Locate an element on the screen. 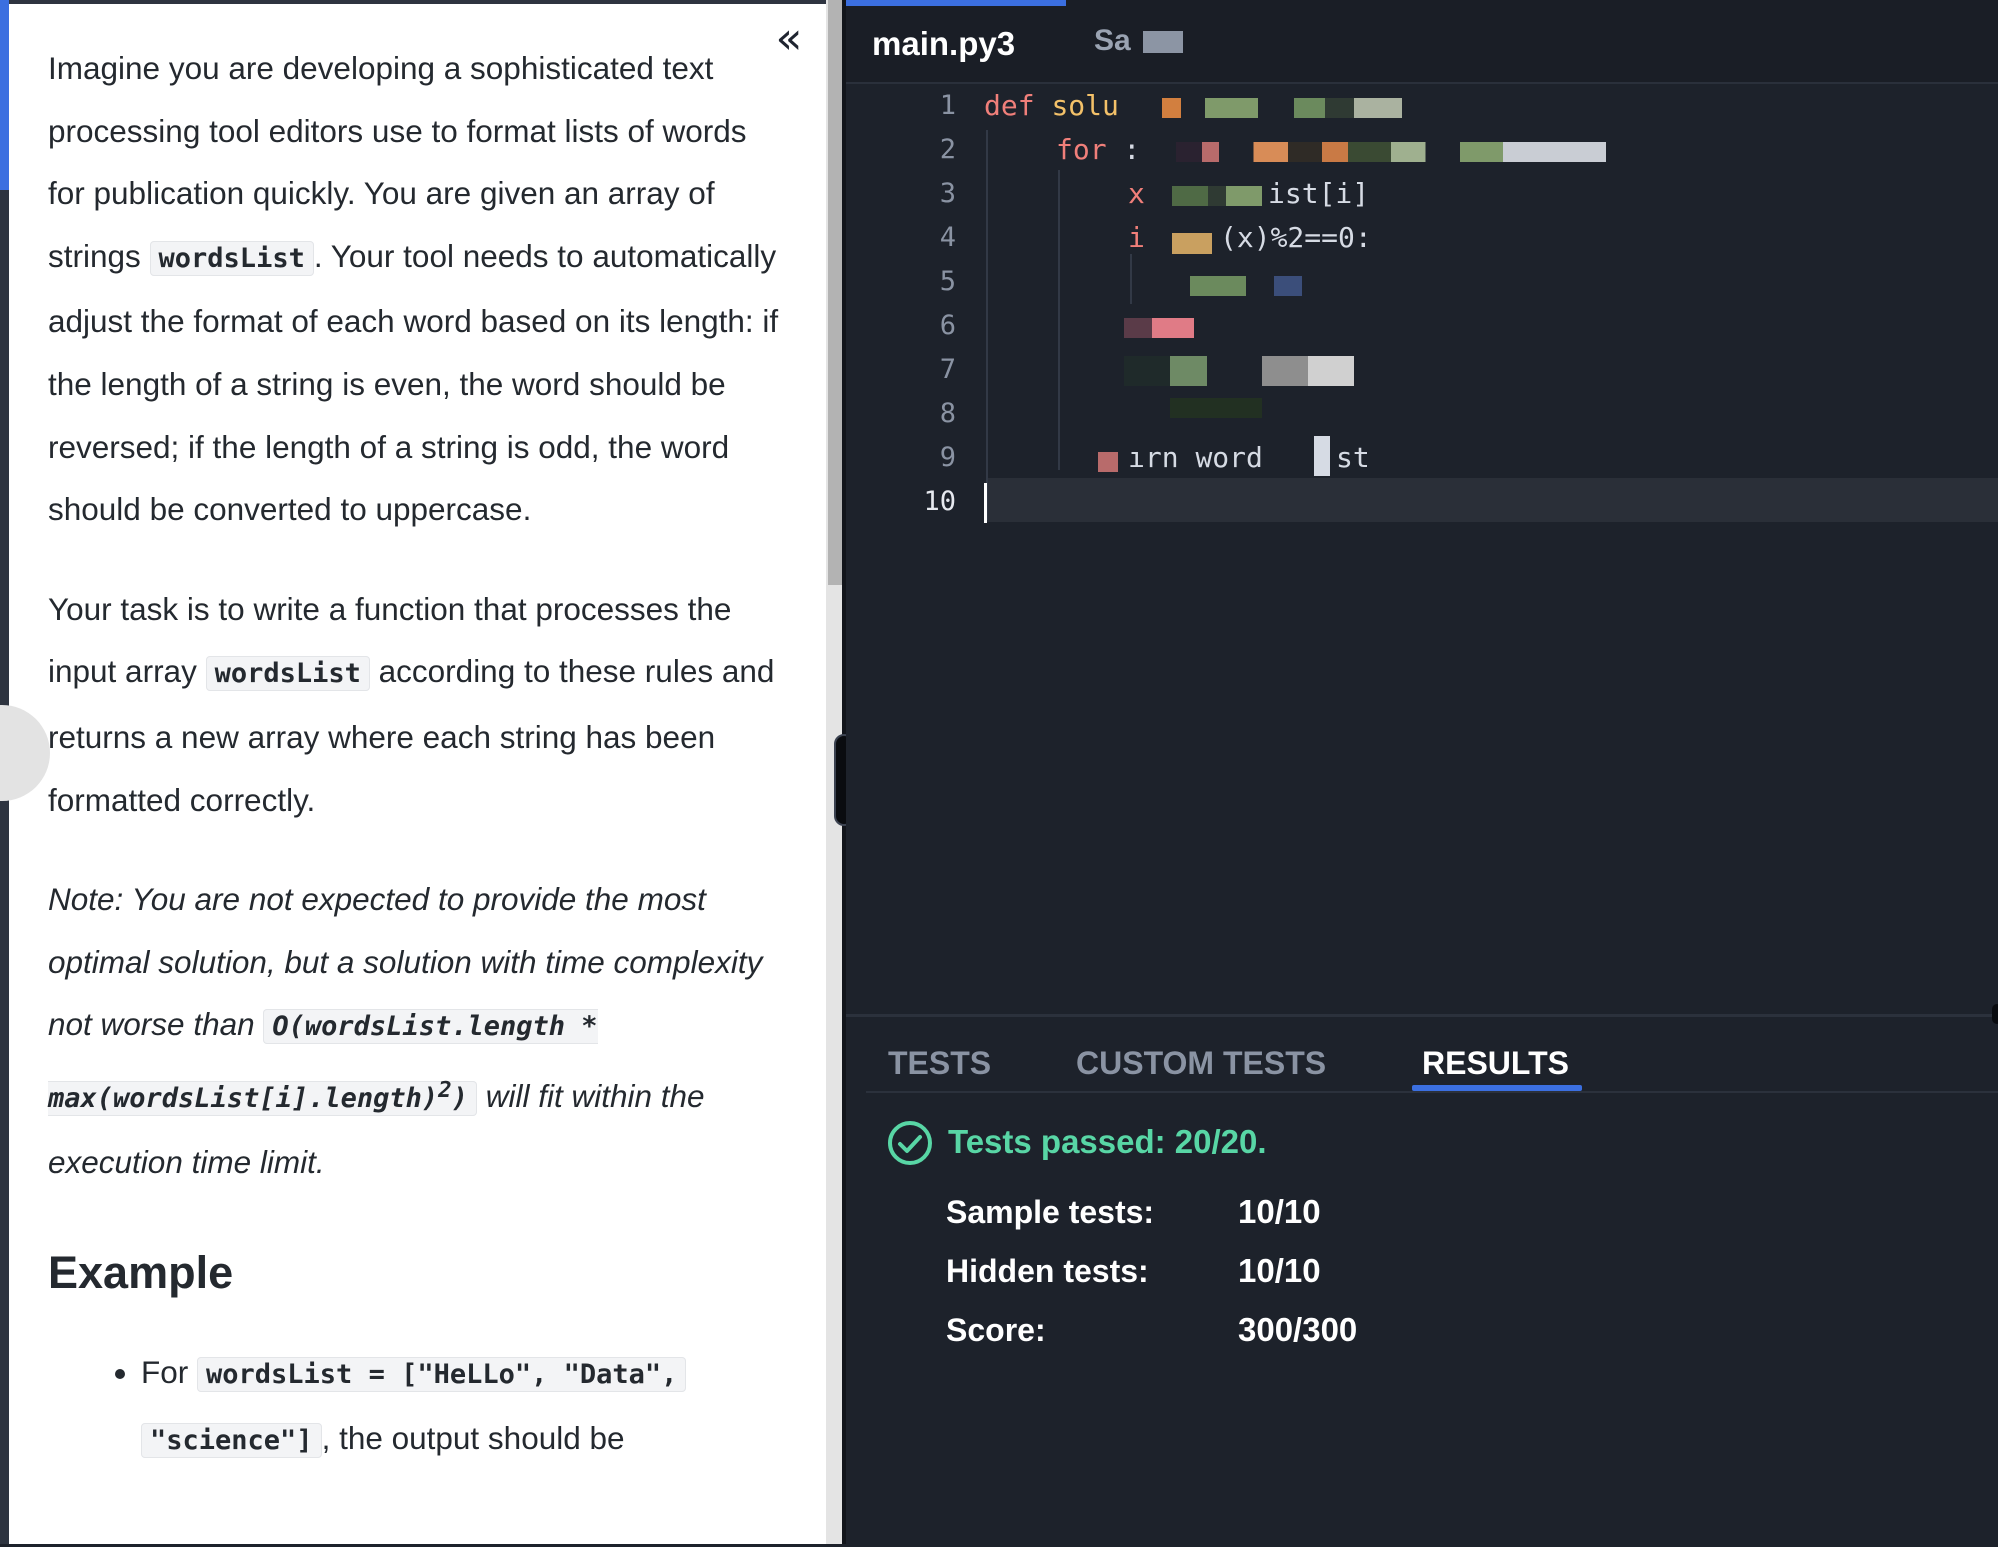  line-number: 3 is located at coordinates (947, 193).